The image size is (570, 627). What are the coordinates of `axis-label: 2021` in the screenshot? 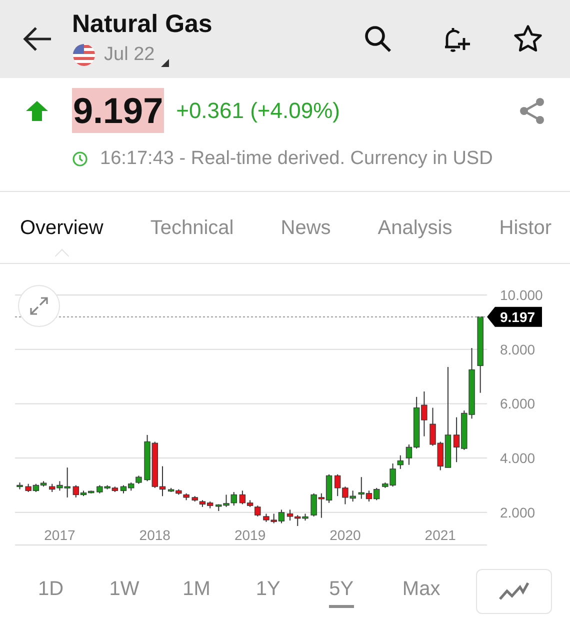 It's located at (440, 535).